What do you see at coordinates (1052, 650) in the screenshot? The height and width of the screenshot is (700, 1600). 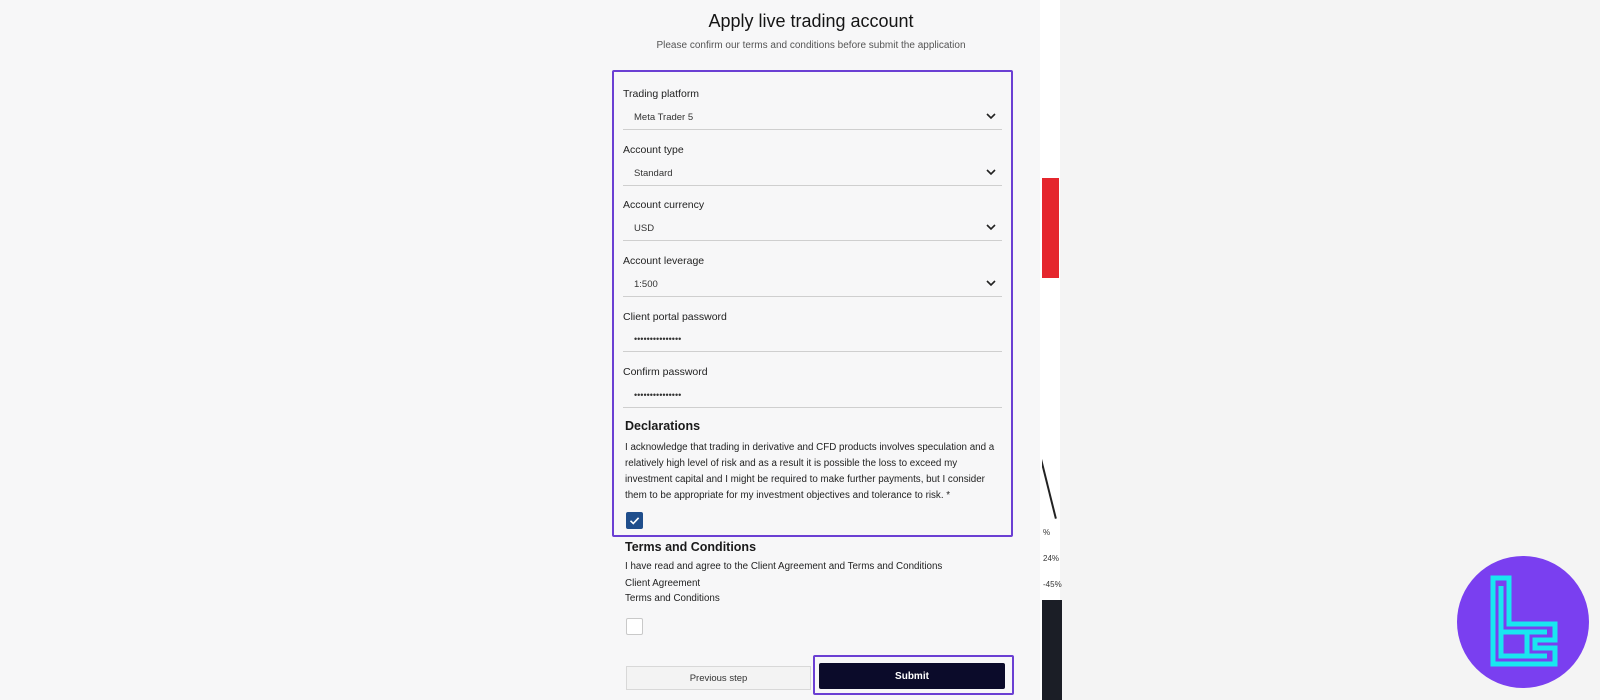 I see `background-dark-shape` at bounding box center [1052, 650].